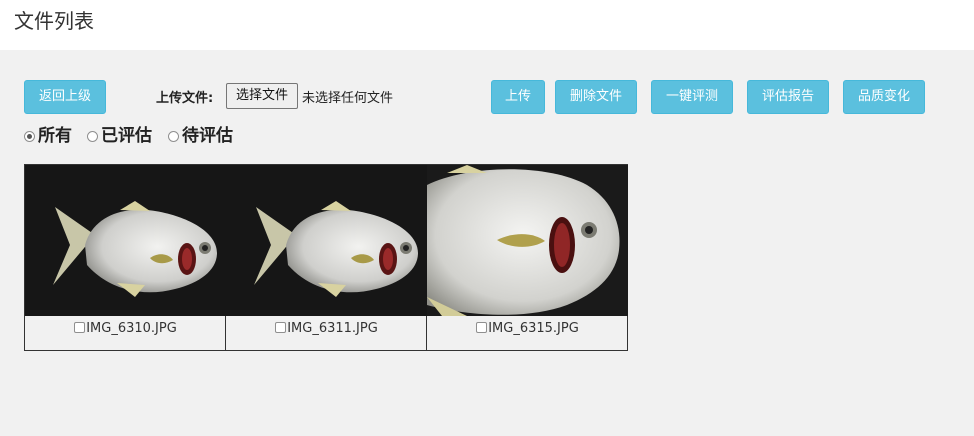 The height and width of the screenshot is (436, 974). What do you see at coordinates (29, 136) in the screenshot?
I see `filter-all-radio` at bounding box center [29, 136].